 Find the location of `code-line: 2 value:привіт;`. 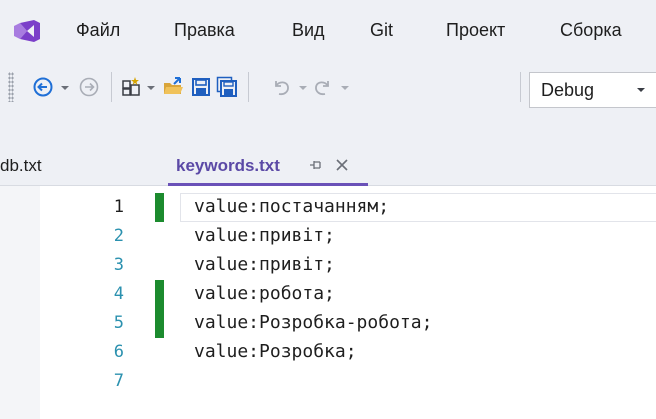

code-line: 2 value:привіт; is located at coordinates (328, 236).